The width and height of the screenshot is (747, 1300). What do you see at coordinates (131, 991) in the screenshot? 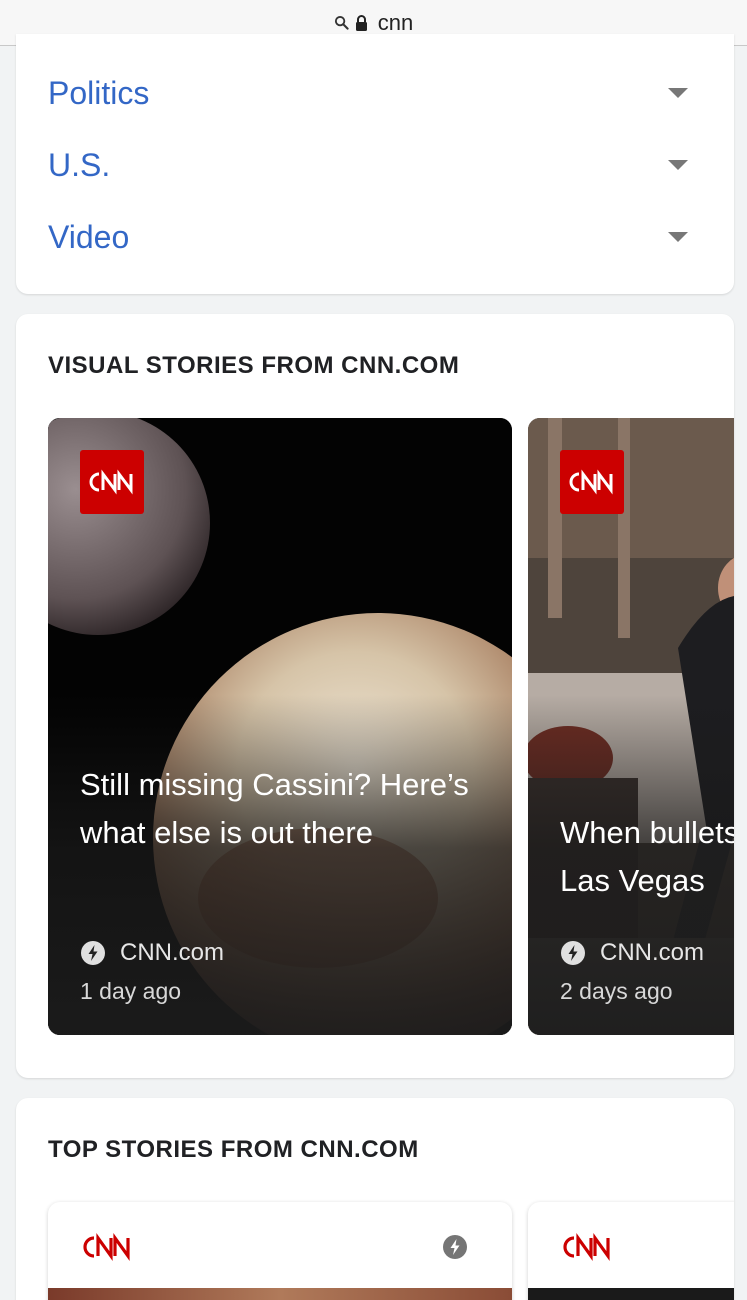
I see `story-timestamp: 1 day ago` at bounding box center [131, 991].